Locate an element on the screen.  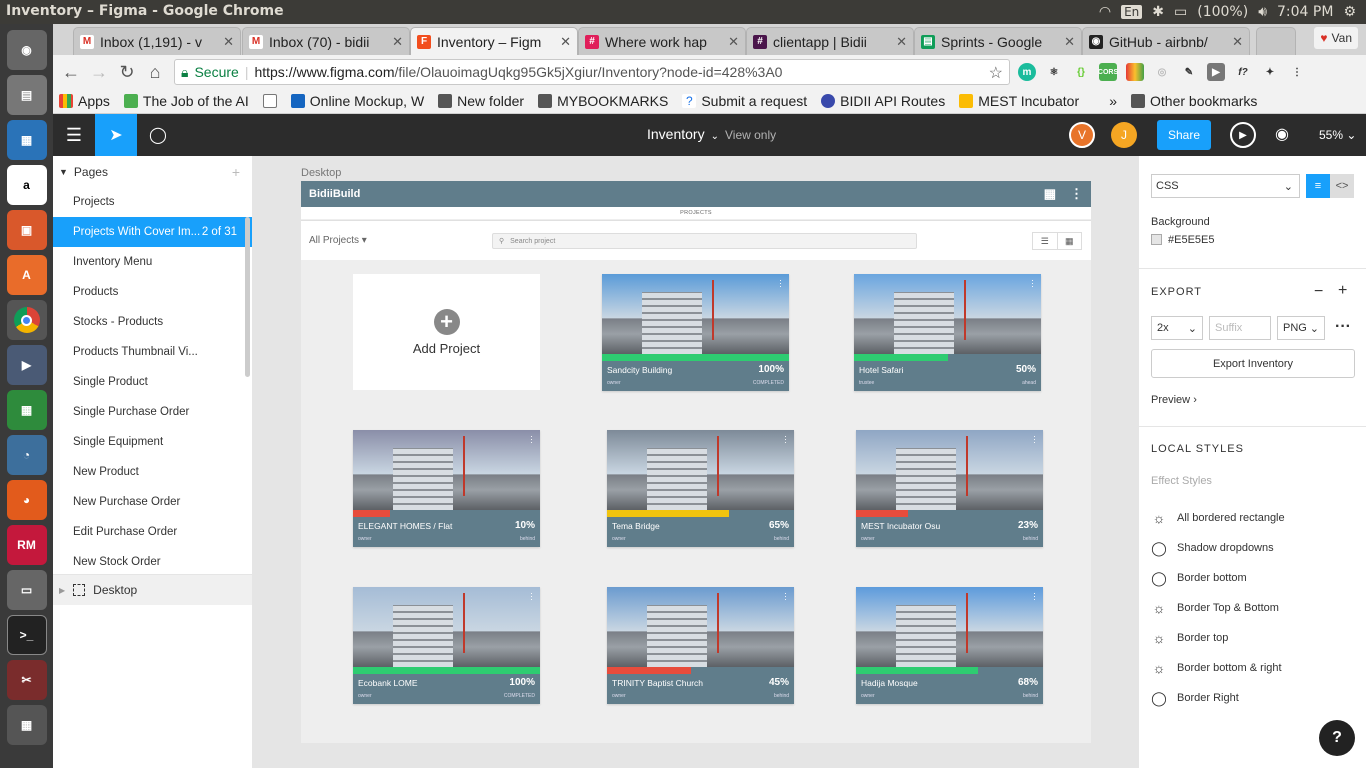
wifi-icon: ◠ is located at coordinates (1105, 12).